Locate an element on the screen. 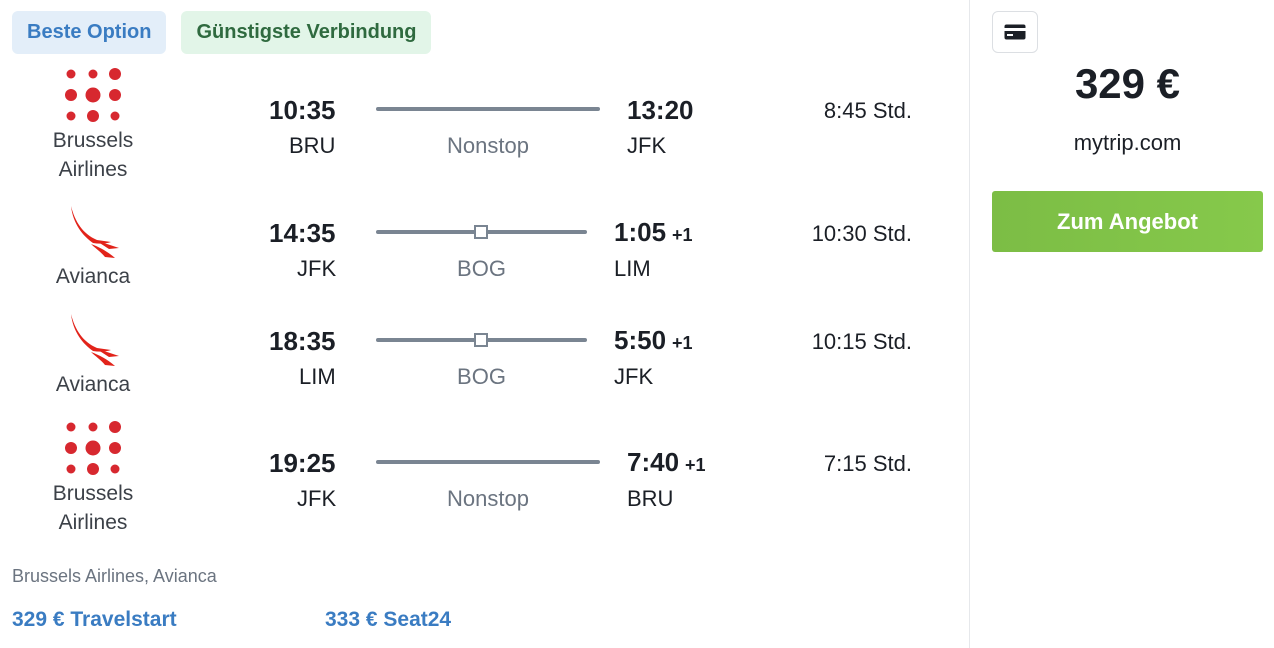 The image size is (1274, 648). alternative-offer-travelstart-link: 329 € Travelstart is located at coordinates (94, 620).